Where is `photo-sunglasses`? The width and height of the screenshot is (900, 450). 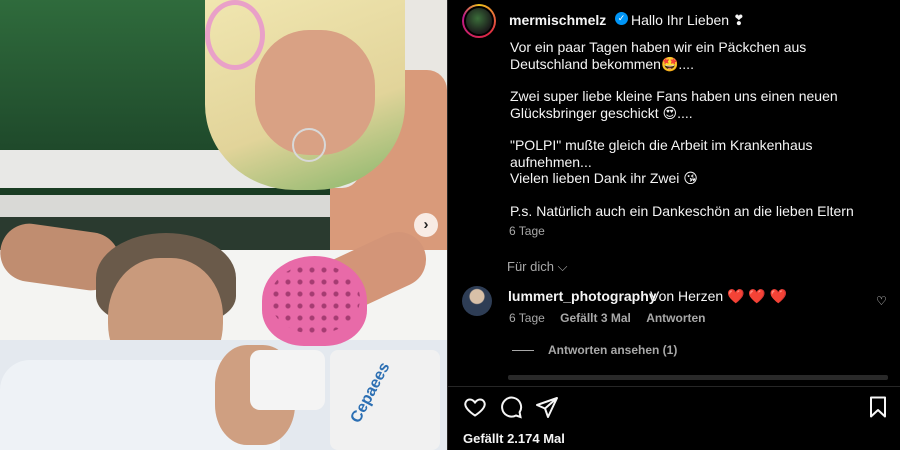
photo-sunglasses is located at coordinates (235, 35).